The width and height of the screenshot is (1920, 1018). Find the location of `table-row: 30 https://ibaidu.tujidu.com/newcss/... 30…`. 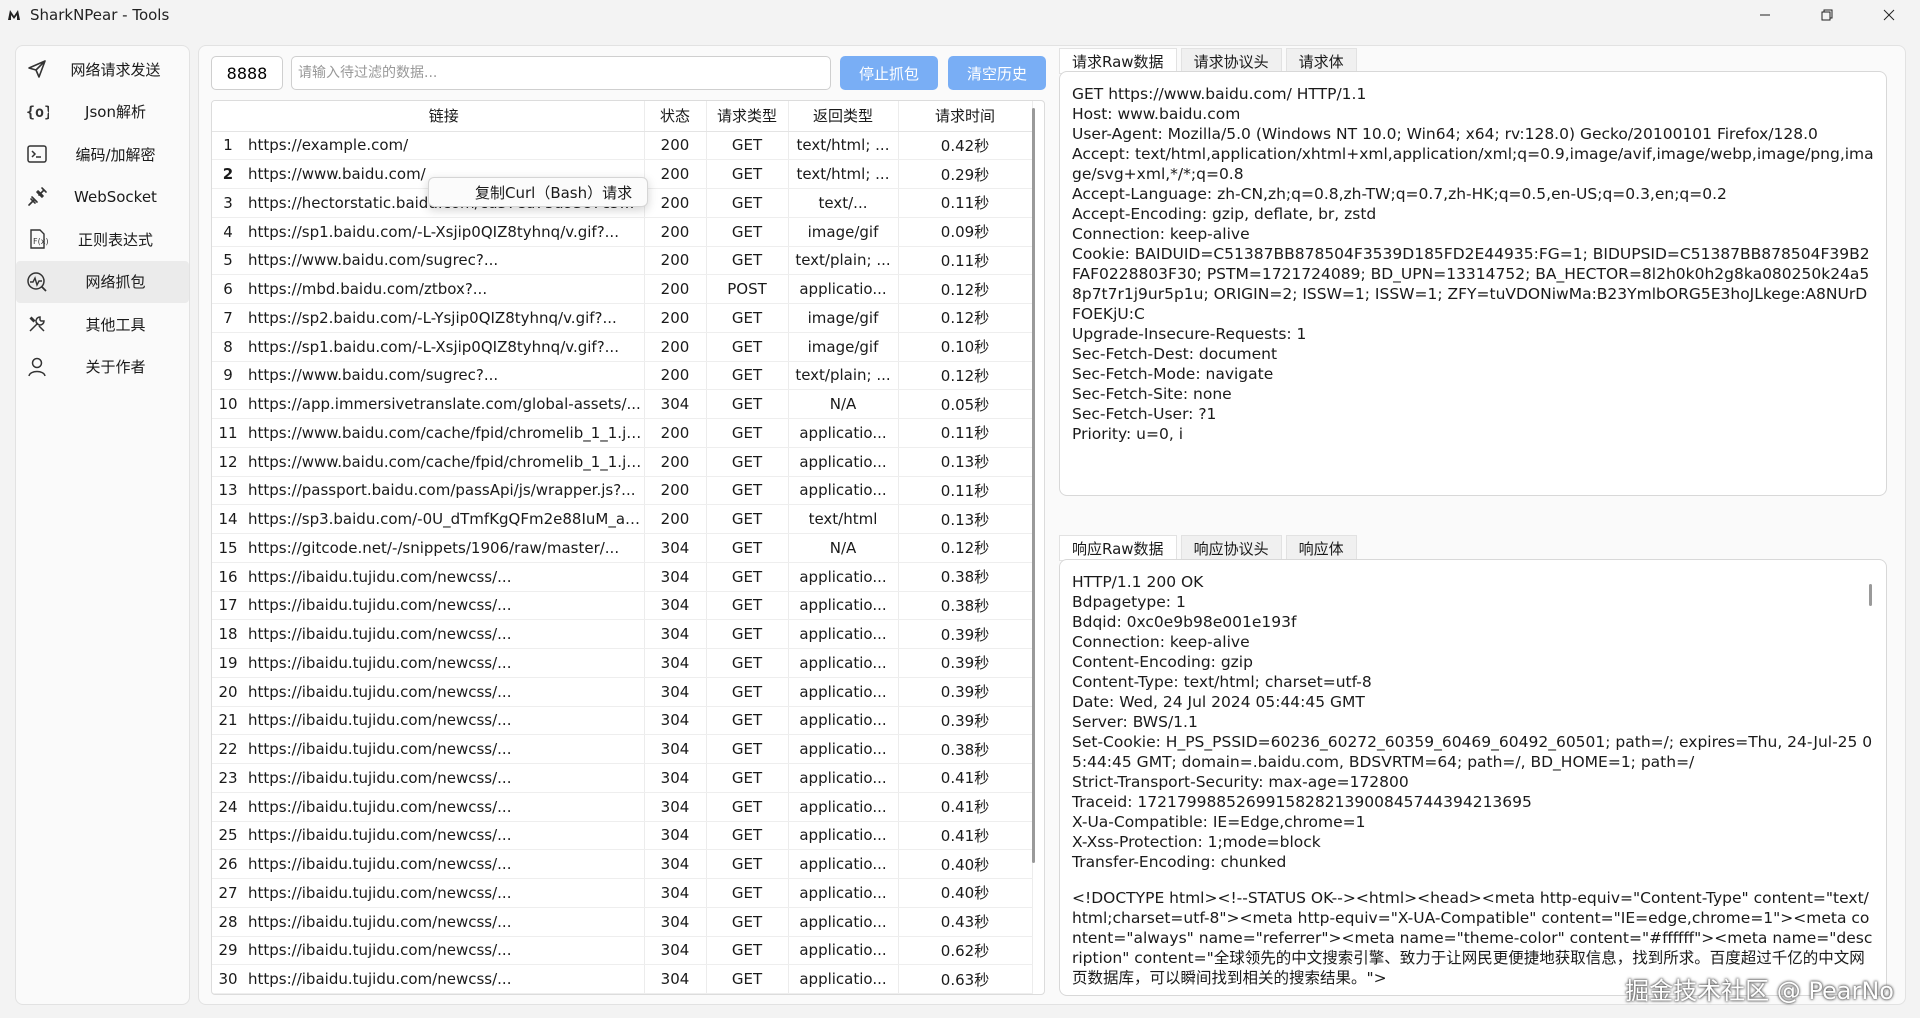

table-row: 30 https://ibaidu.tujidu.com/newcss/... 30… is located at coordinates (622, 979).